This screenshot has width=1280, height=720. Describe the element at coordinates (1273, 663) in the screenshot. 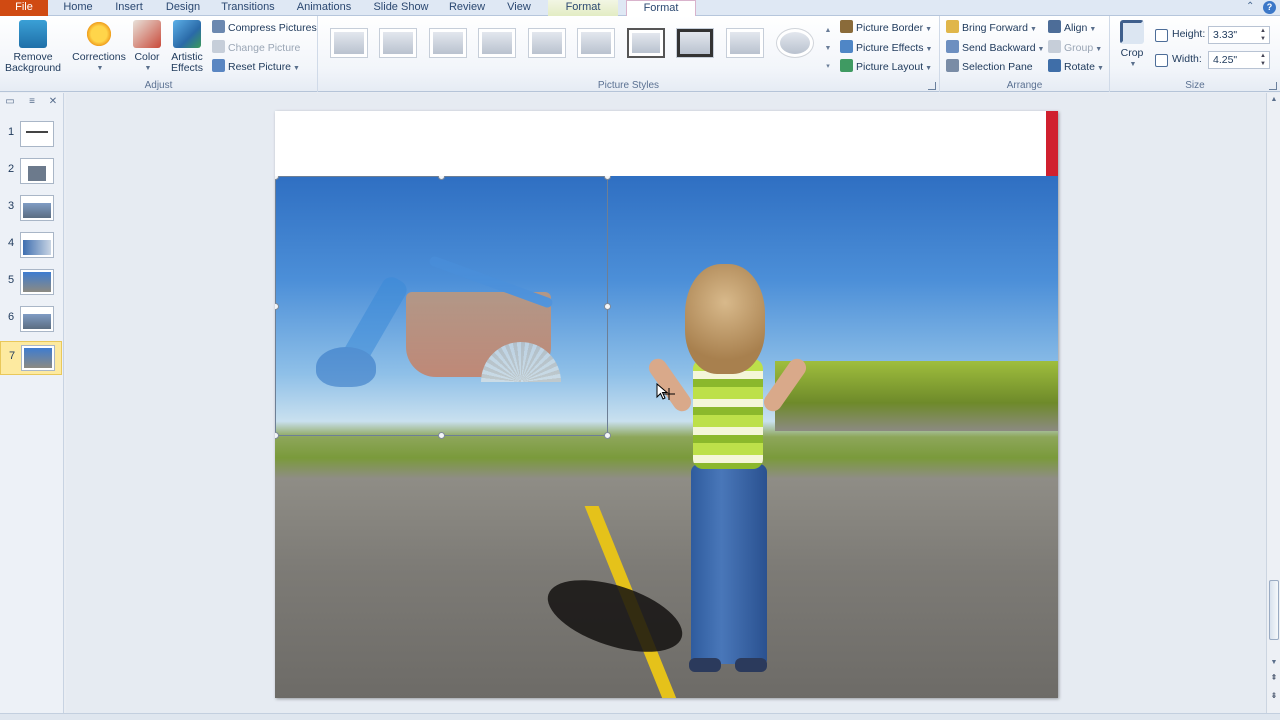

I see `scroll-down-icon: ▼` at that location.